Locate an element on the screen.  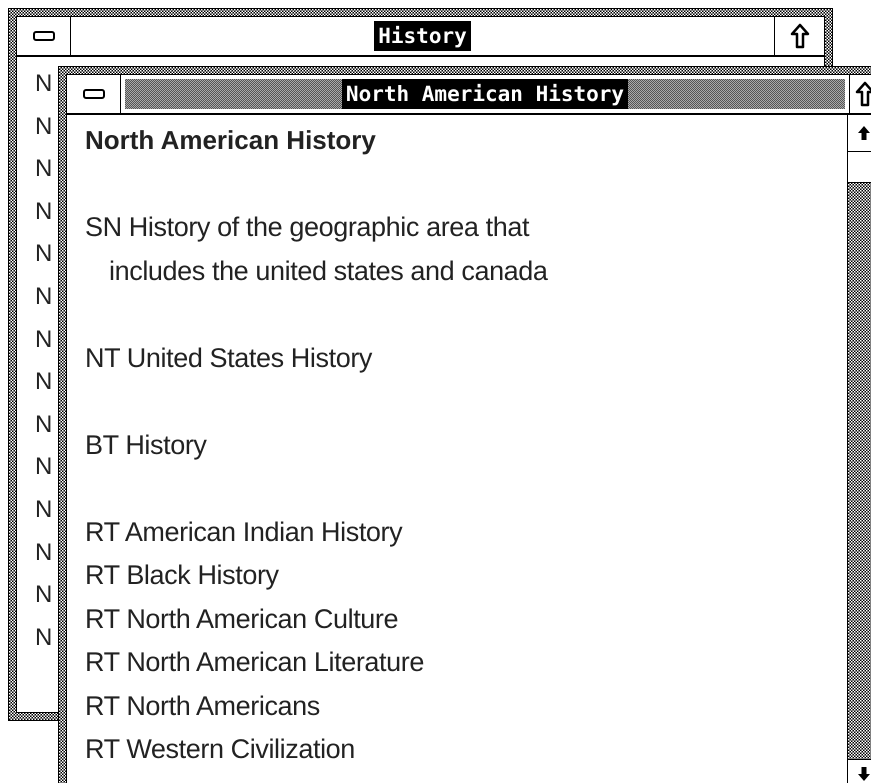
window-title: History is located at coordinates (422, 36).